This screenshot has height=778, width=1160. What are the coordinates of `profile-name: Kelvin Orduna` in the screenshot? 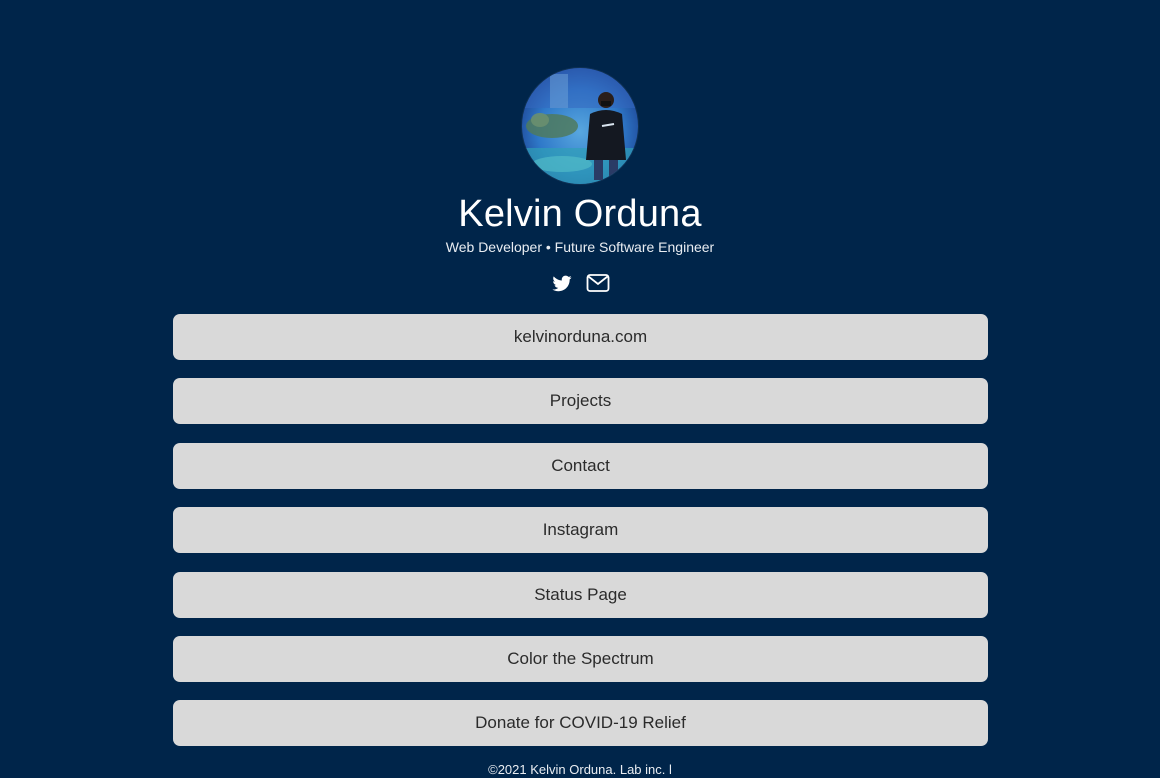 It's located at (580, 214).